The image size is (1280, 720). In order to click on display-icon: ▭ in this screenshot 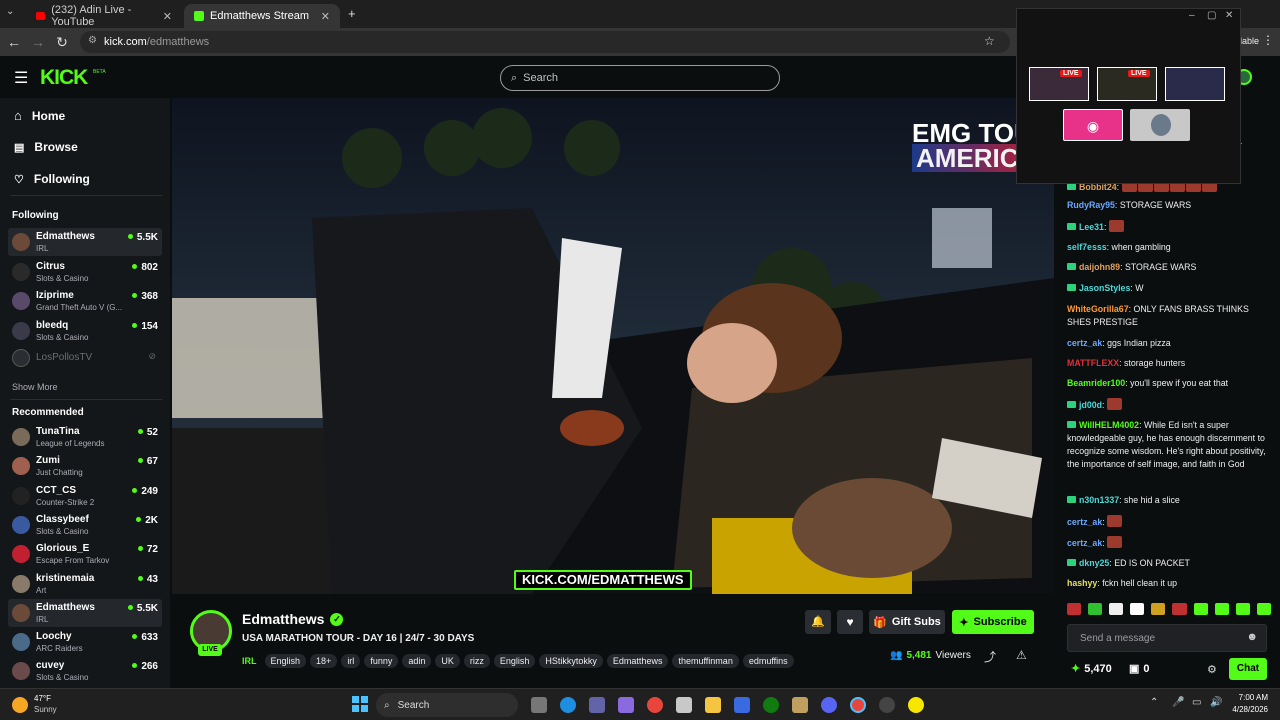, I will do `click(1196, 702)`.